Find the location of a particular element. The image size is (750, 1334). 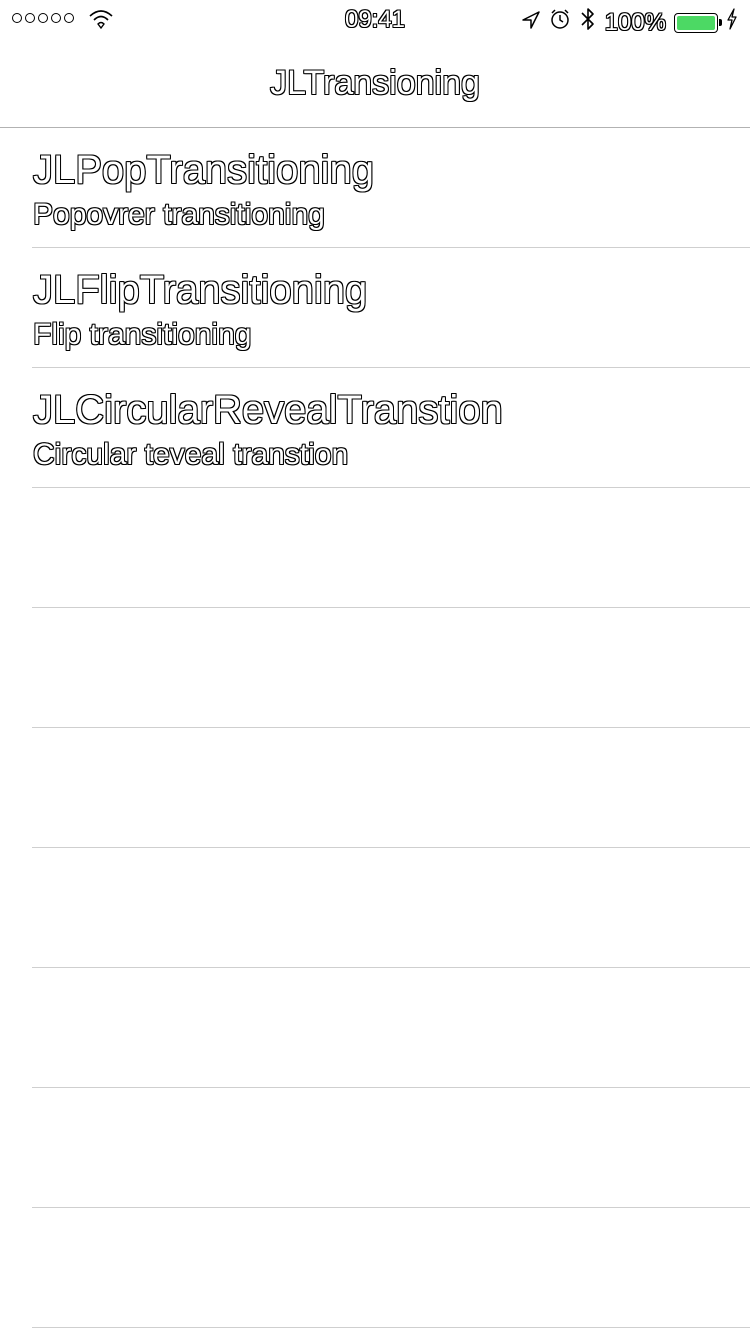

list-item-title: JLCircularRevealTranstion is located at coordinates (268, 410).